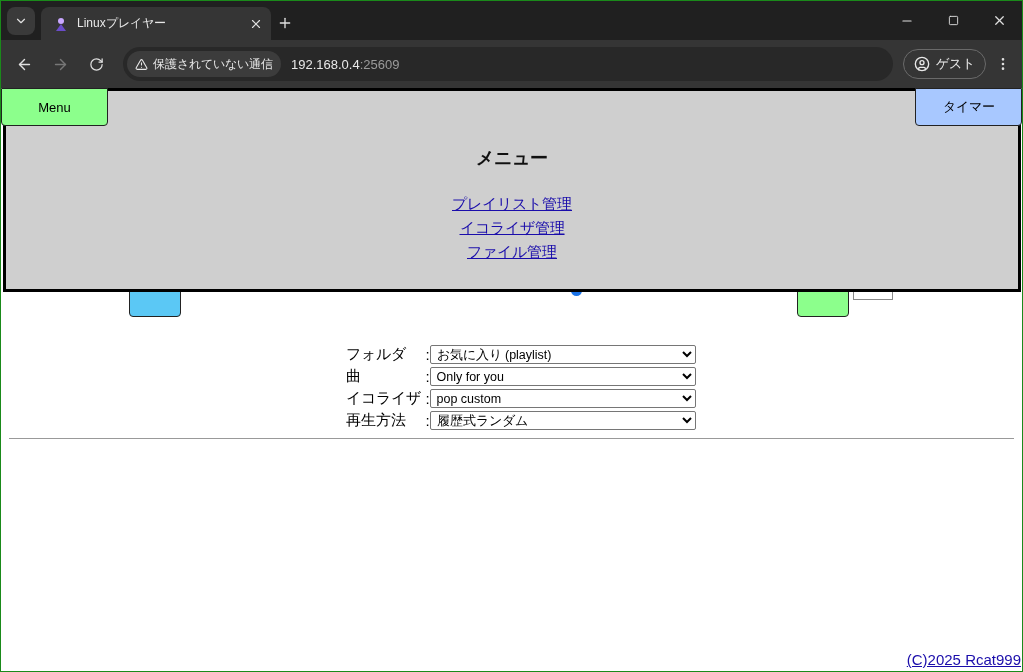 This screenshot has width=1023, height=672. I want to click on setting-label: 再生方法, so click(376, 420).